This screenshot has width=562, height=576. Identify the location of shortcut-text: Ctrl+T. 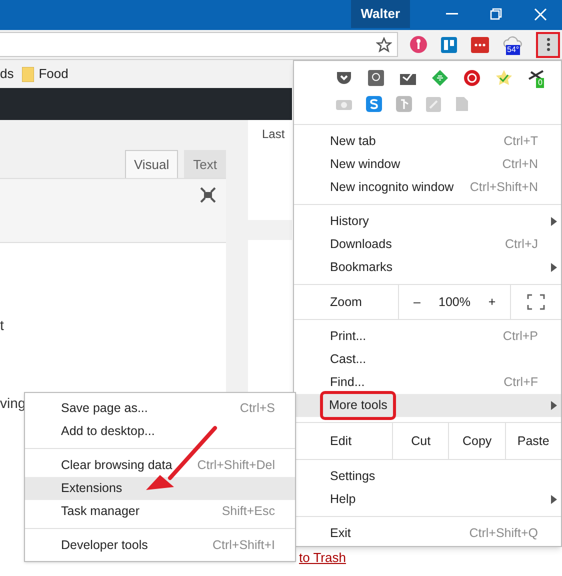
(521, 141).